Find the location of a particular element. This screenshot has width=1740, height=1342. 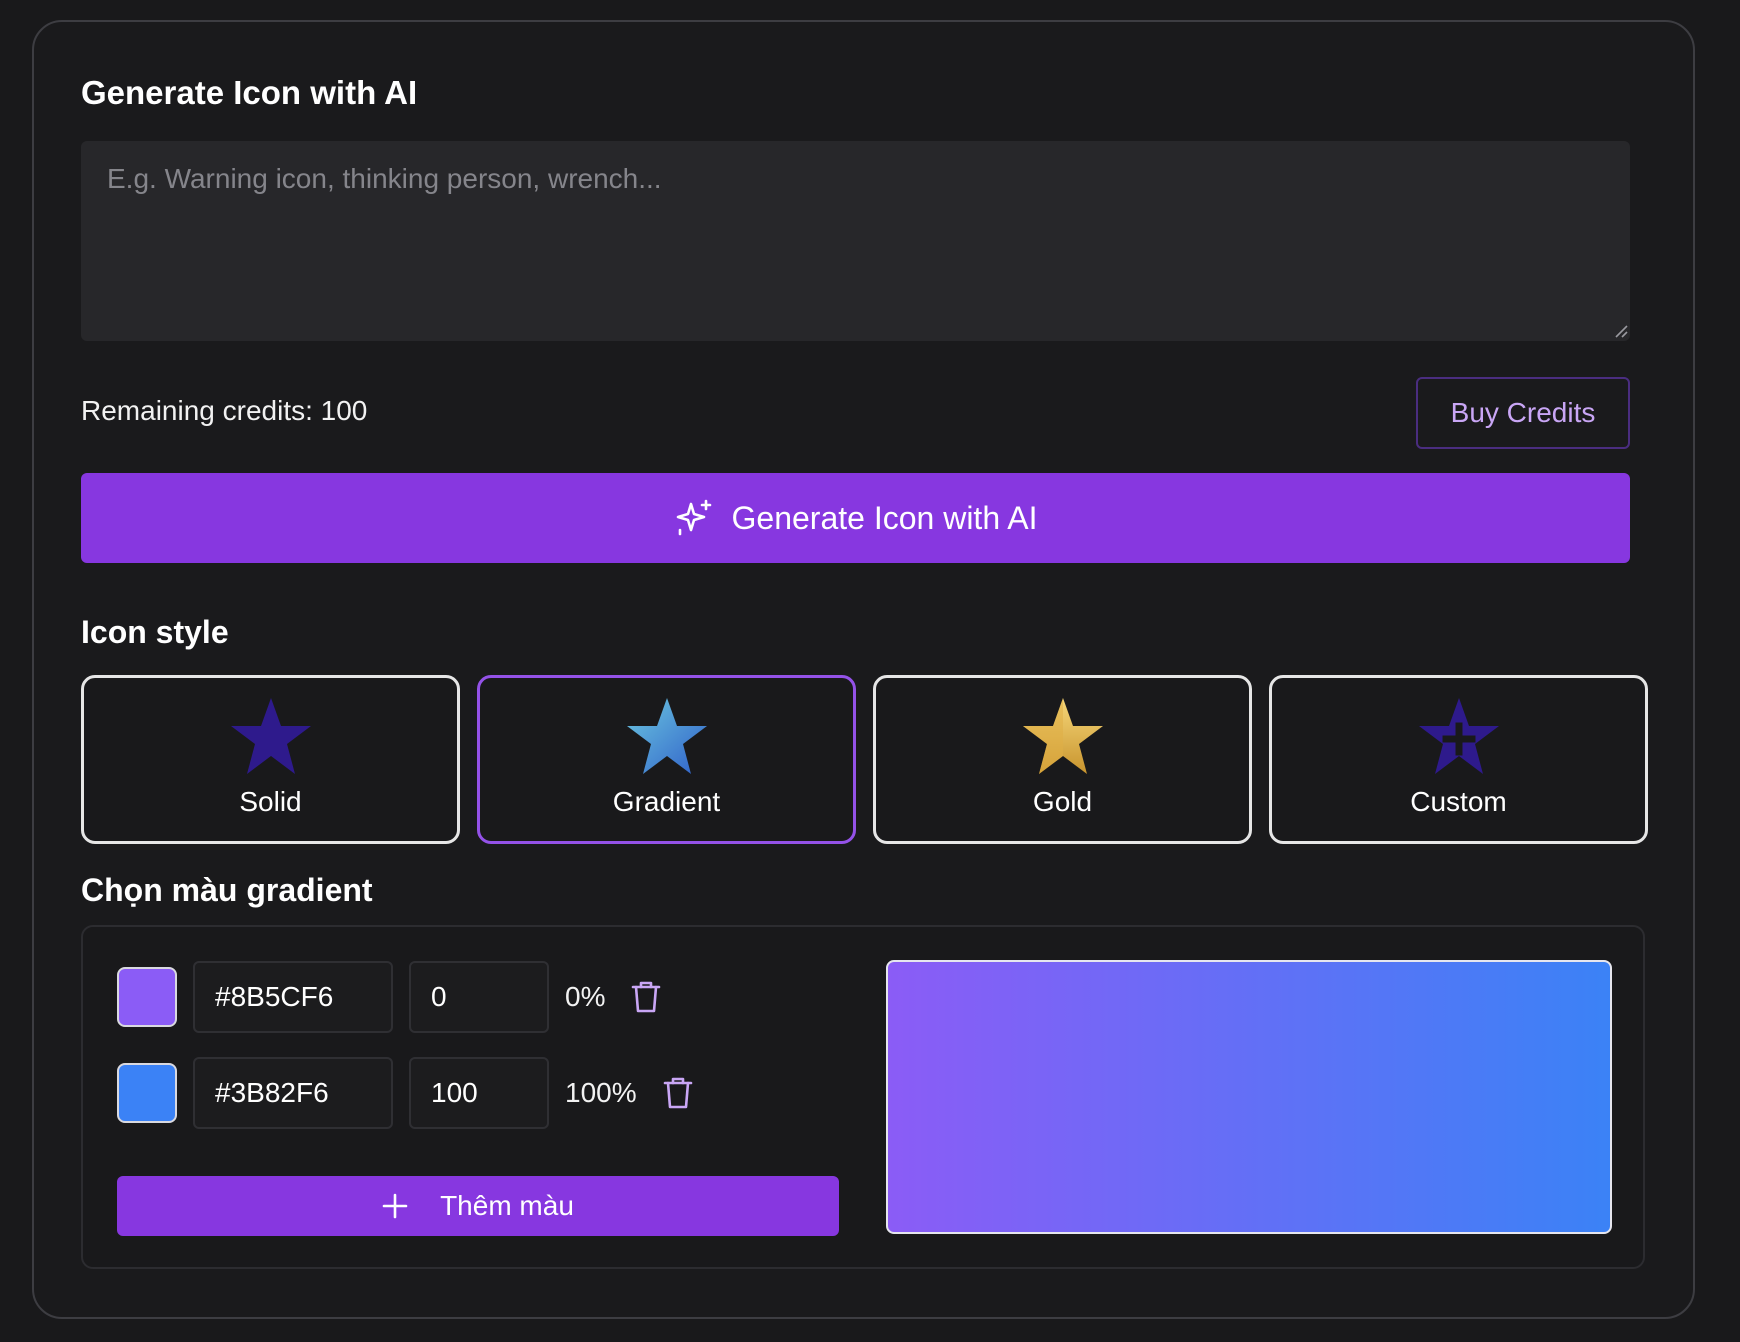

remaining-credits: Remaining credits: 100 is located at coordinates (224, 410).